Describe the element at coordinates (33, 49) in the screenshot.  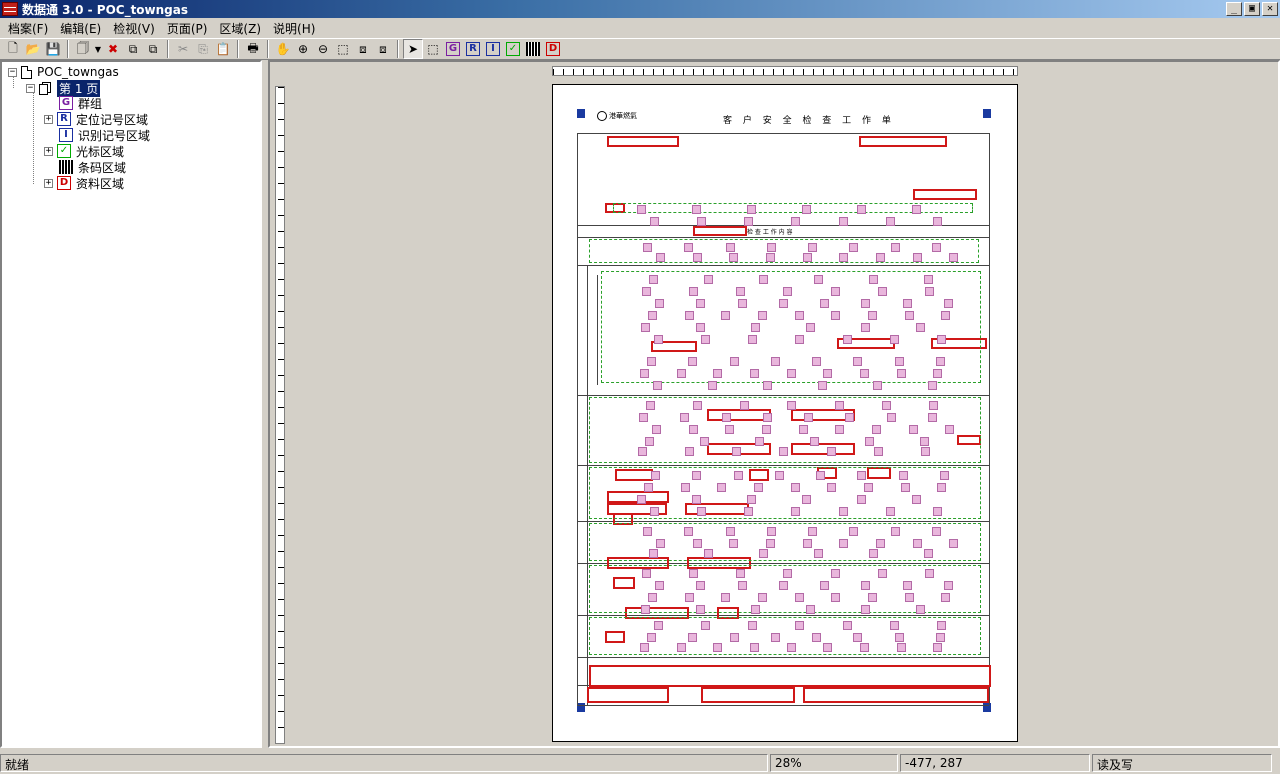
I see `open-file-button: 📂` at that location.